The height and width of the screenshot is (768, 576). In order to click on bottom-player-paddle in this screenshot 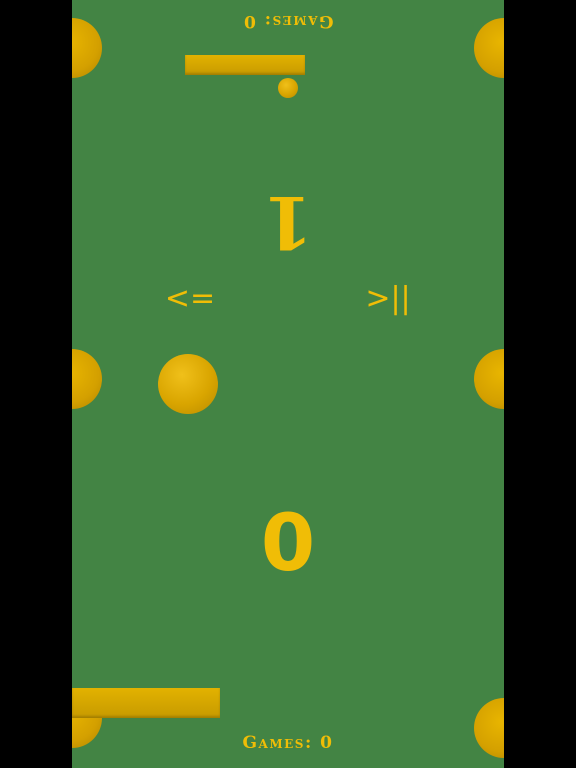, I will do `click(146, 703)`.